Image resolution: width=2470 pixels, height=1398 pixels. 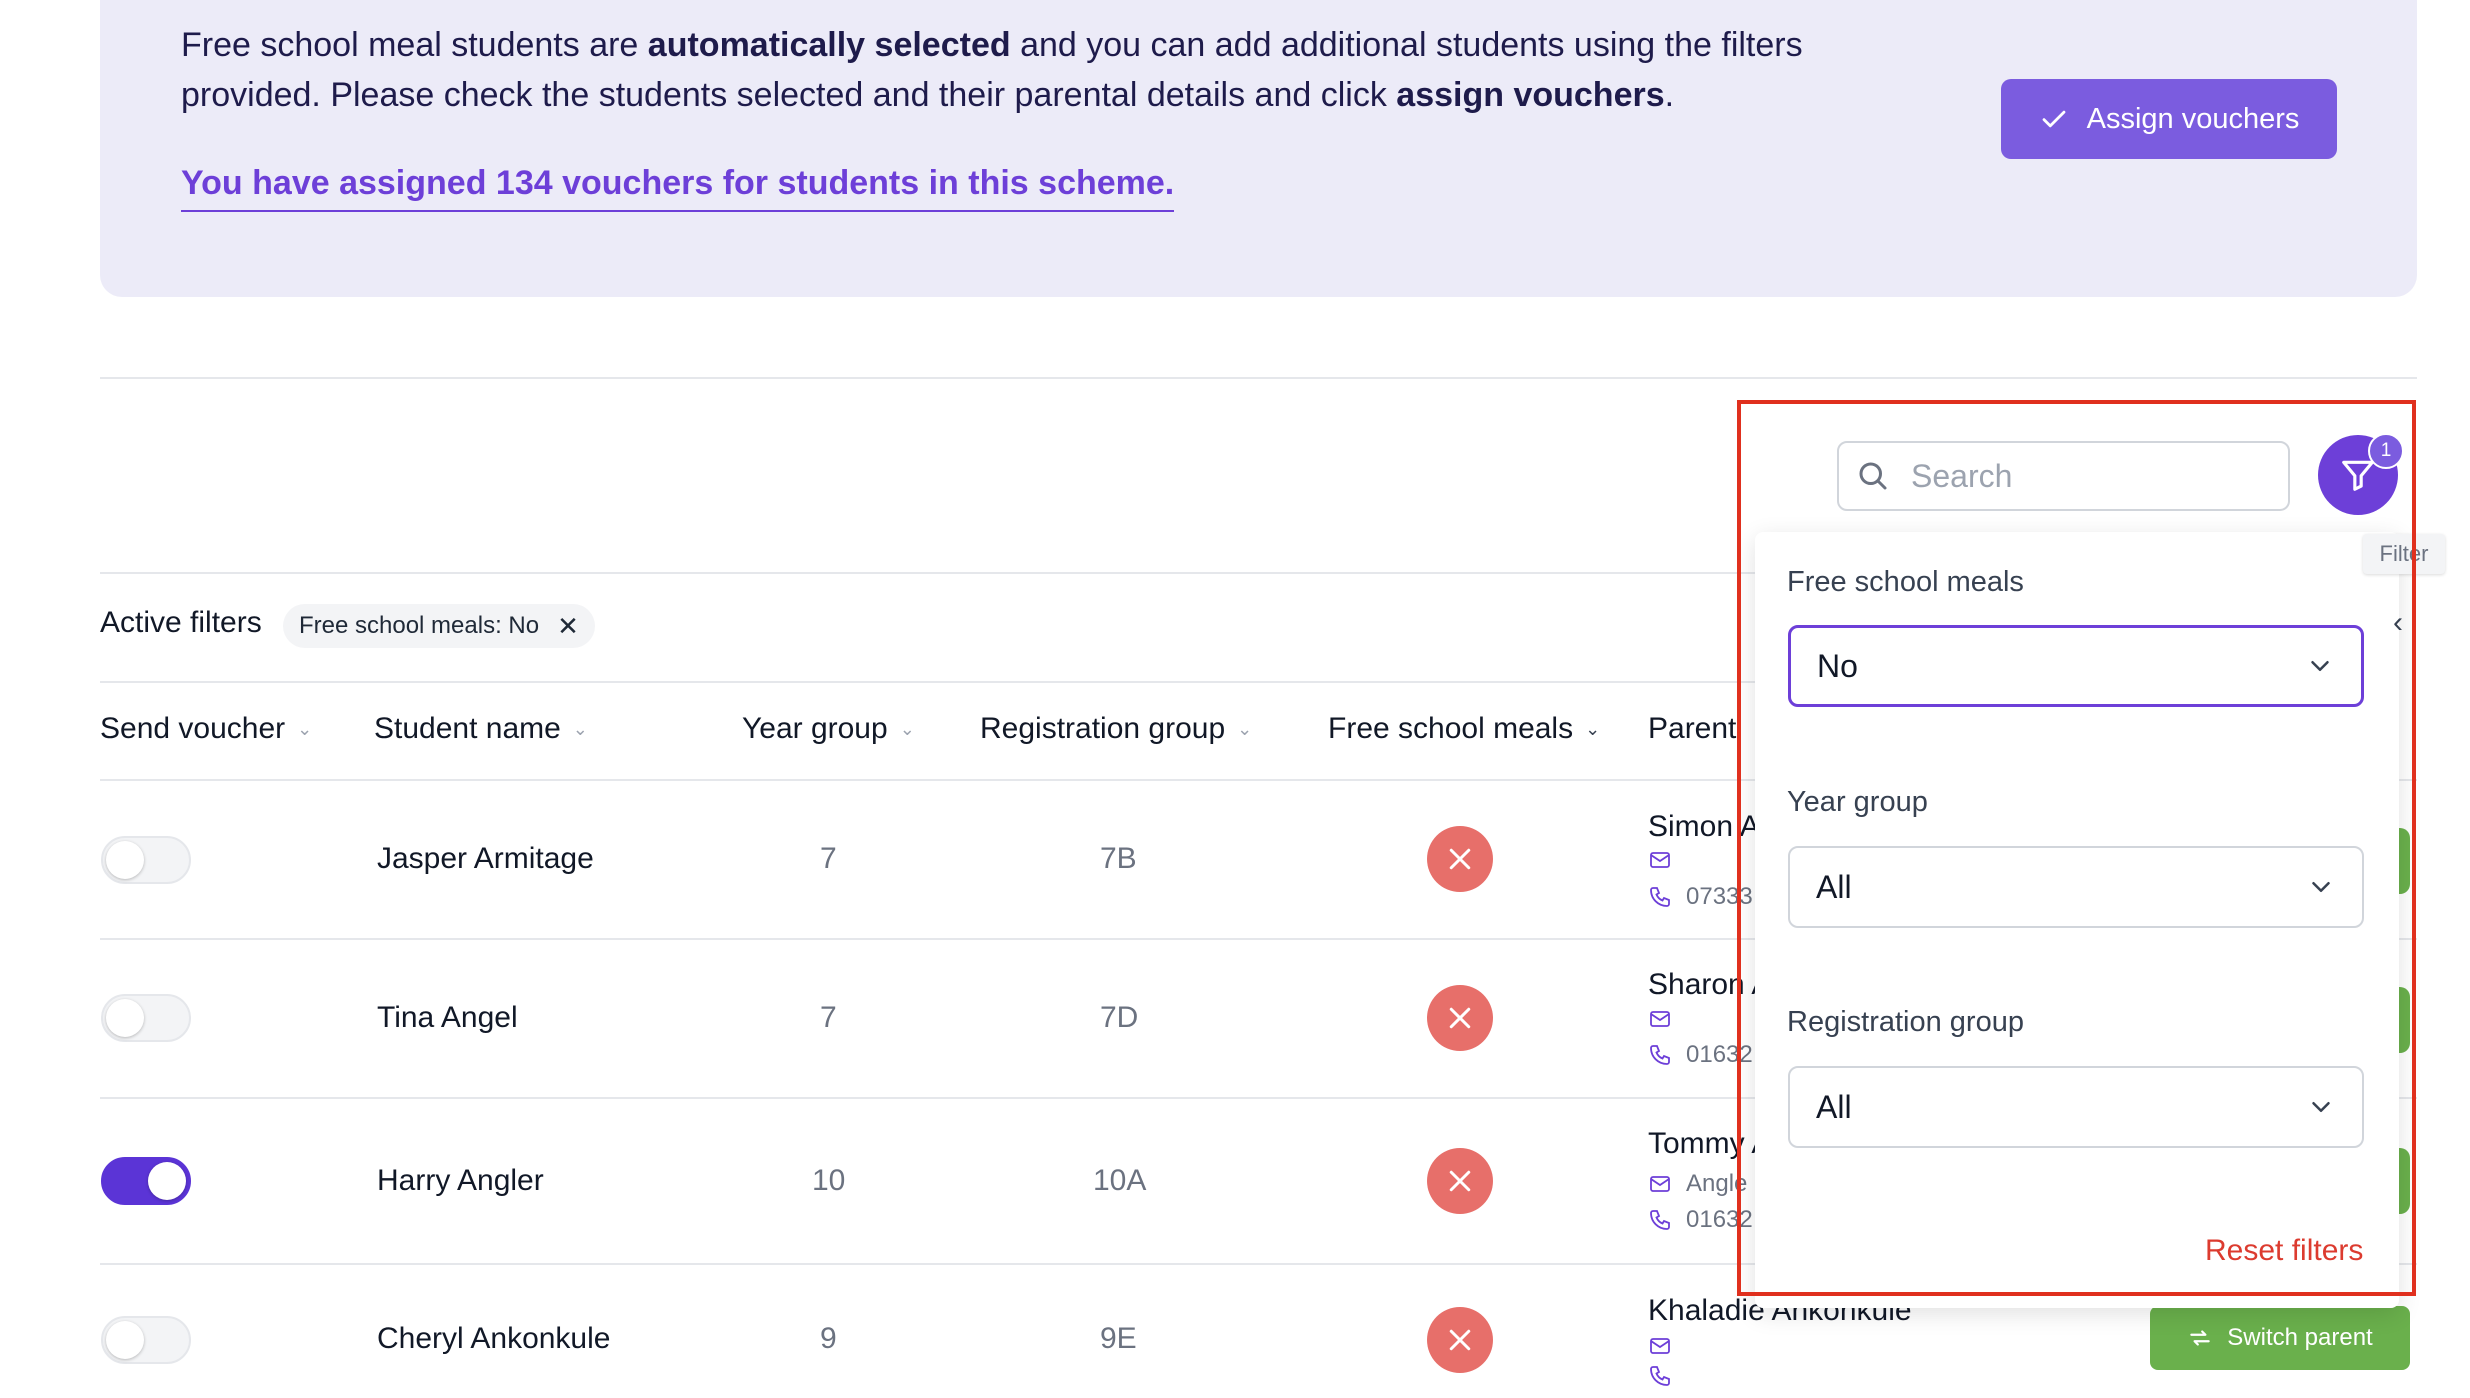 I want to click on registration-group: 7D, so click(x=1119, y=1017).